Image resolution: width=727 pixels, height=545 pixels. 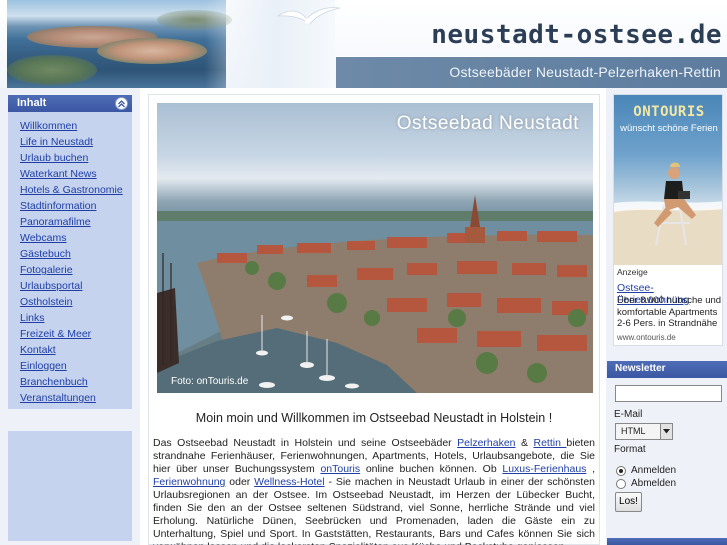 What do you see at coordinates (666, 431) in the screenshot?
I see `chevron-down-icon` at bounding box center [666, 431].